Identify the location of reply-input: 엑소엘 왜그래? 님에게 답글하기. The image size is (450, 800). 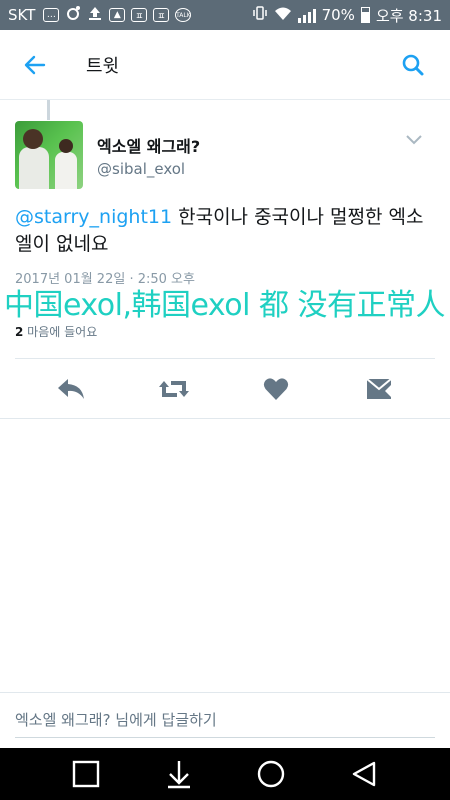
(225, 720).